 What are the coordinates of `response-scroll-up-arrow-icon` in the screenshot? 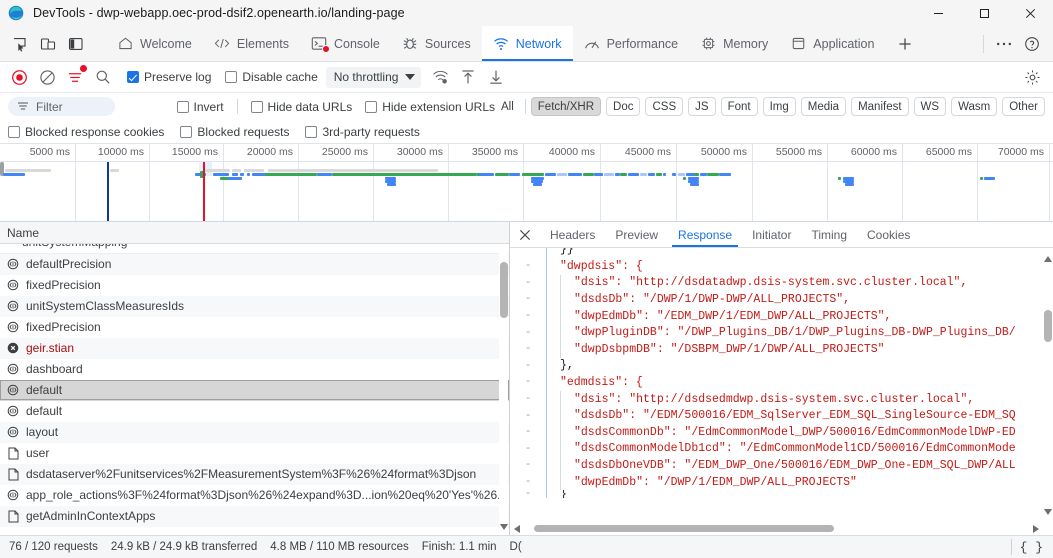 It's located at (1048, 258).